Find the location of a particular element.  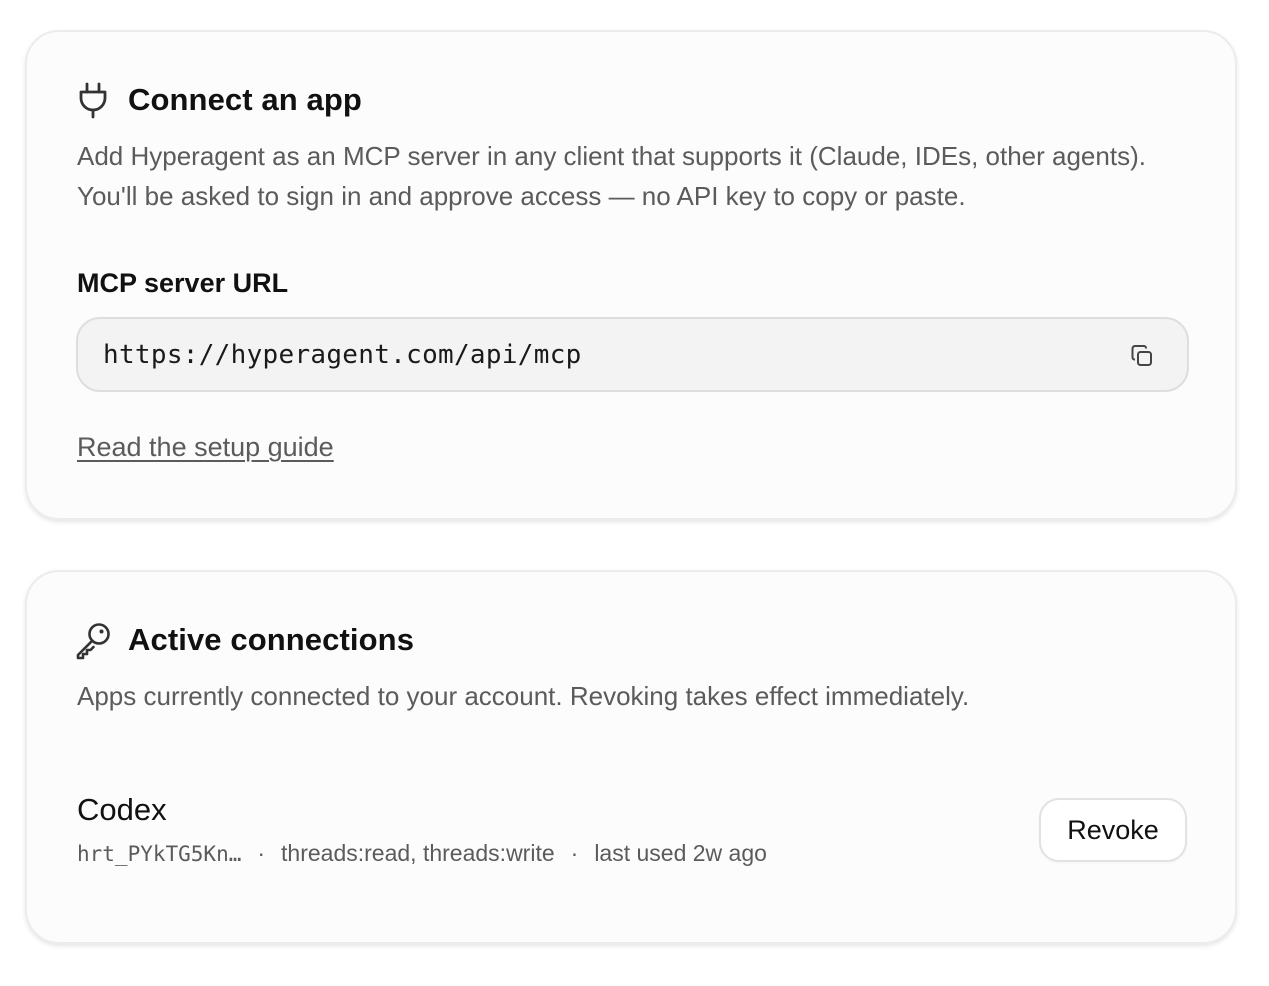

active-connections-header: Active connections is located at coordinates (245, 640).